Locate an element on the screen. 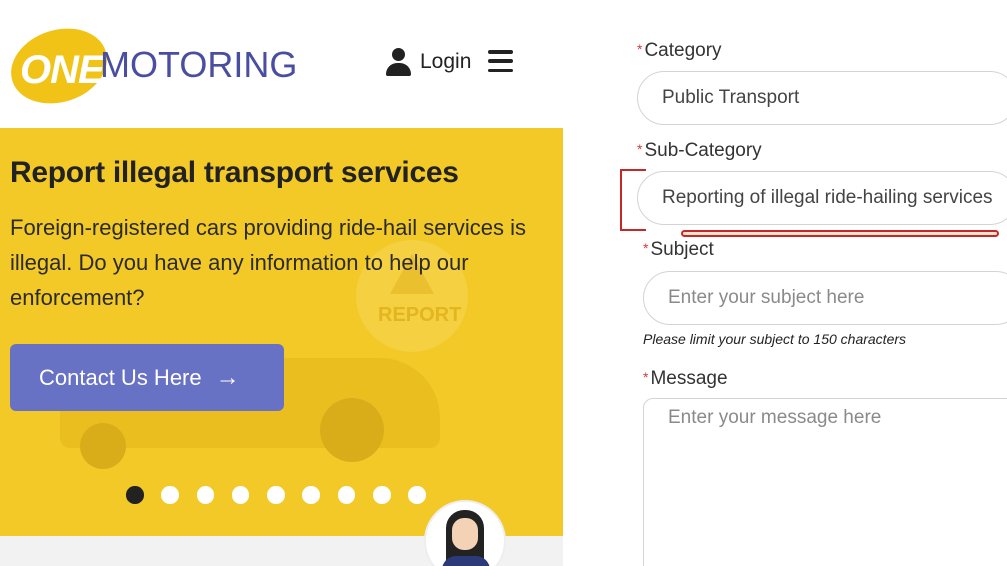  contact-us-button: Contact Us Here → is located at coordinates (147, 377).